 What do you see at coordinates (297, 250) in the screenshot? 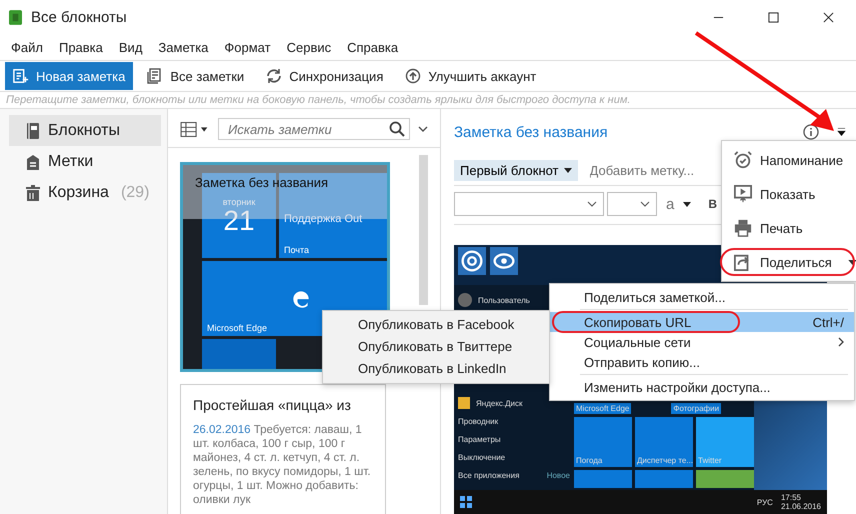
I see `tile-label: Почта` at bounding box center [297, 250].